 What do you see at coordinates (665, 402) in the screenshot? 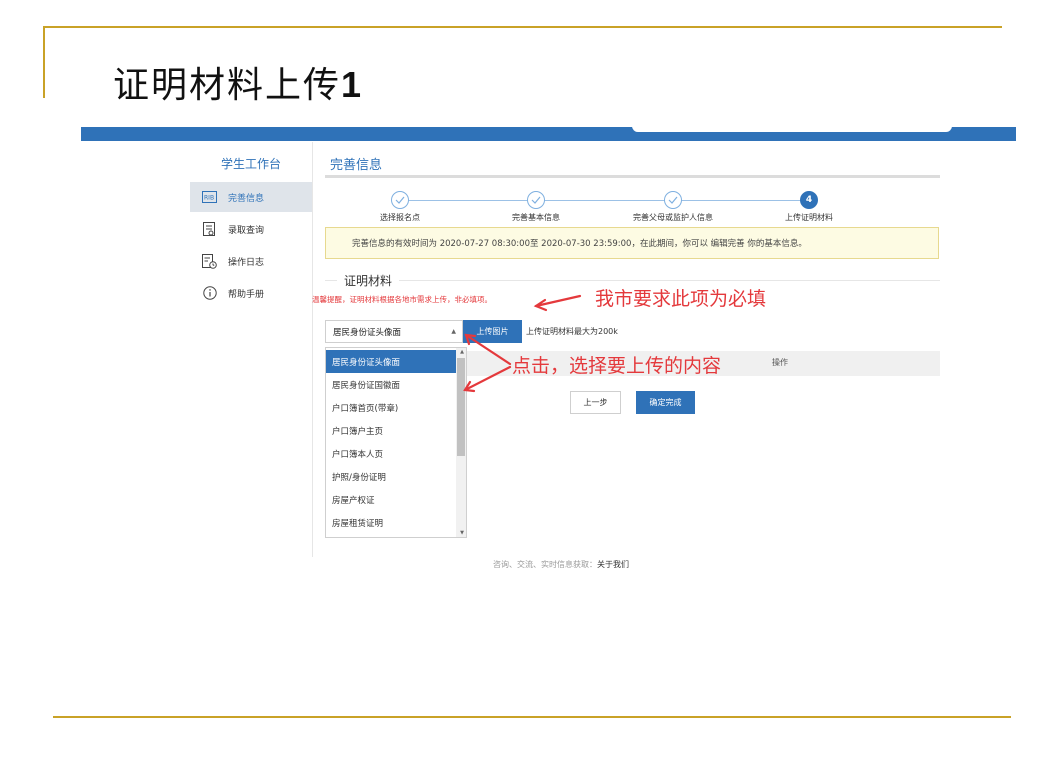
I see `confirm-finish-button: 确定完成` at bounding box center [665, 402].